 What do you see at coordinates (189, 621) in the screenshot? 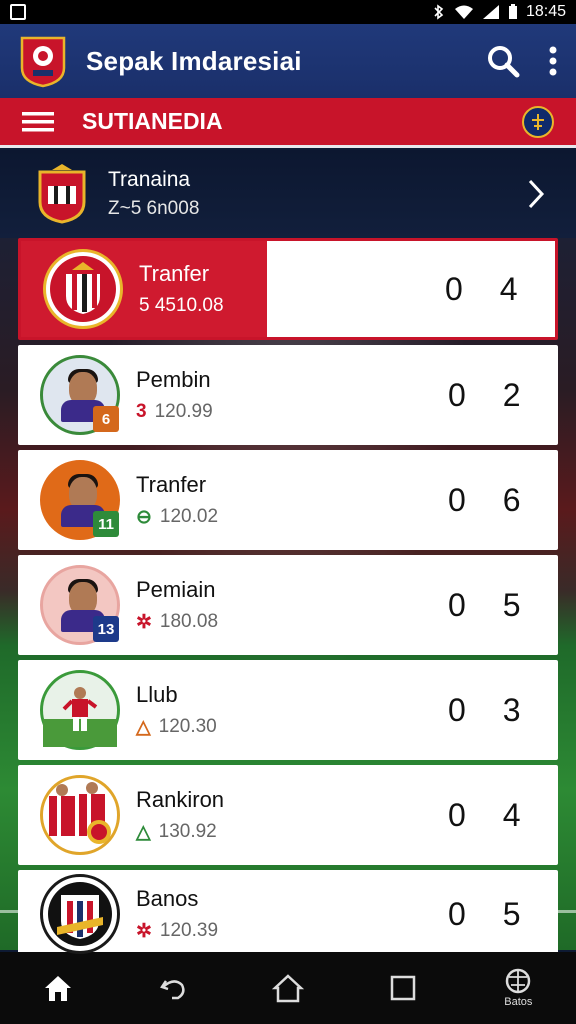
I see `item-meta: 180.08` at bounding box center [189, 621].